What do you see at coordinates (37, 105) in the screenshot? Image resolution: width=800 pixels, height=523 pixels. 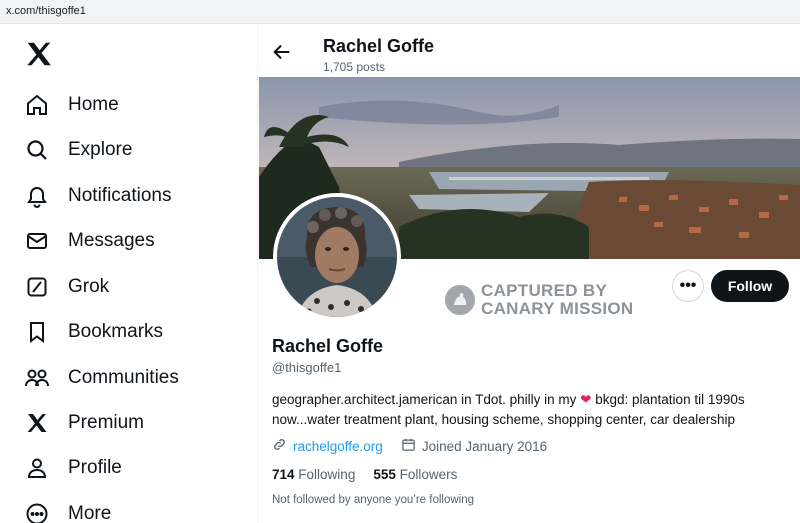 I see `home-icon` at bounding box center [37, 105].